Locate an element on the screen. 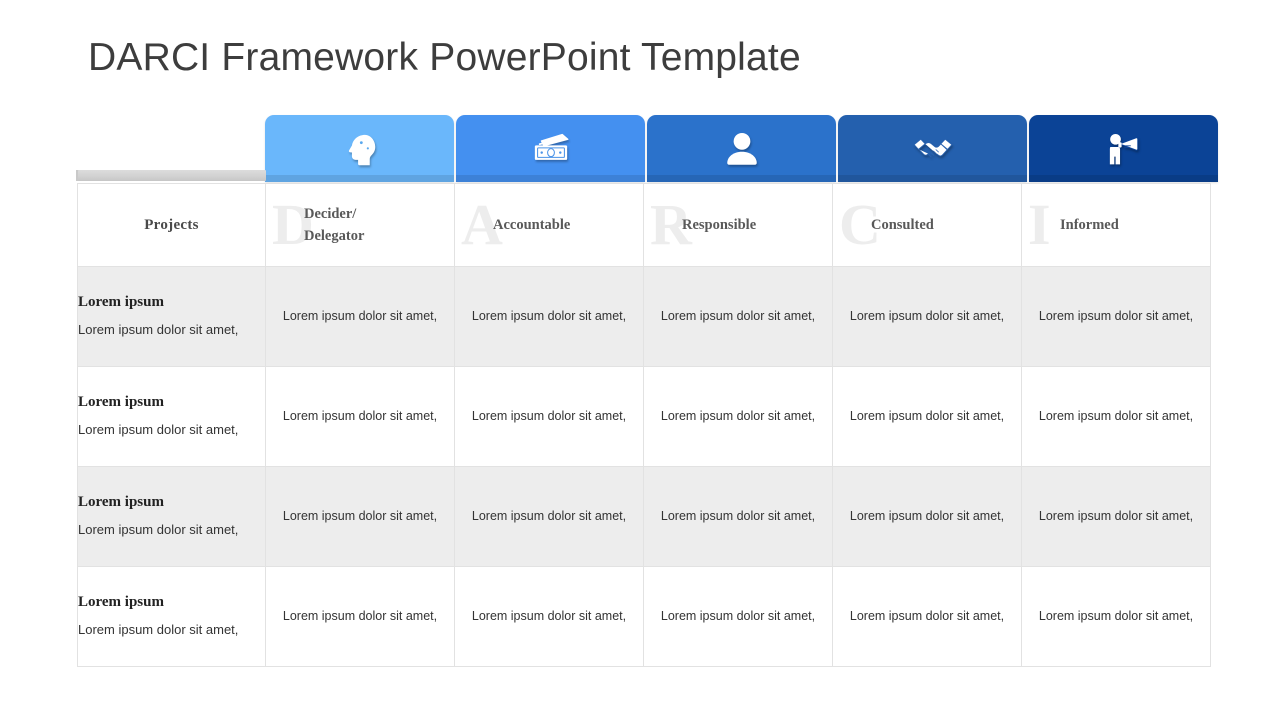 The height and width of the screenshot is (720, 1280). header-cell-role-1: D Decider/Delegator is located at coordinates (360, 225).